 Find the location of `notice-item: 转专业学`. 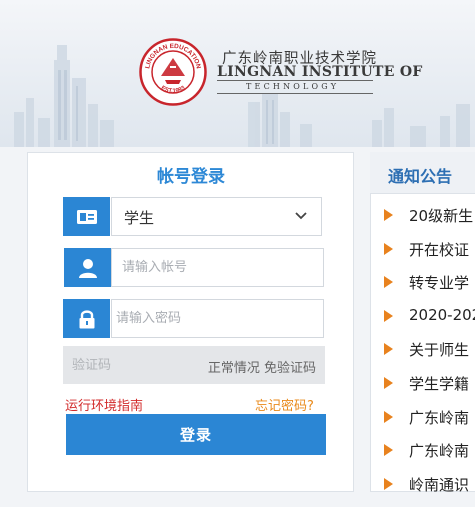

notice-item: 转专业学 is located at coordinates (429, 289).